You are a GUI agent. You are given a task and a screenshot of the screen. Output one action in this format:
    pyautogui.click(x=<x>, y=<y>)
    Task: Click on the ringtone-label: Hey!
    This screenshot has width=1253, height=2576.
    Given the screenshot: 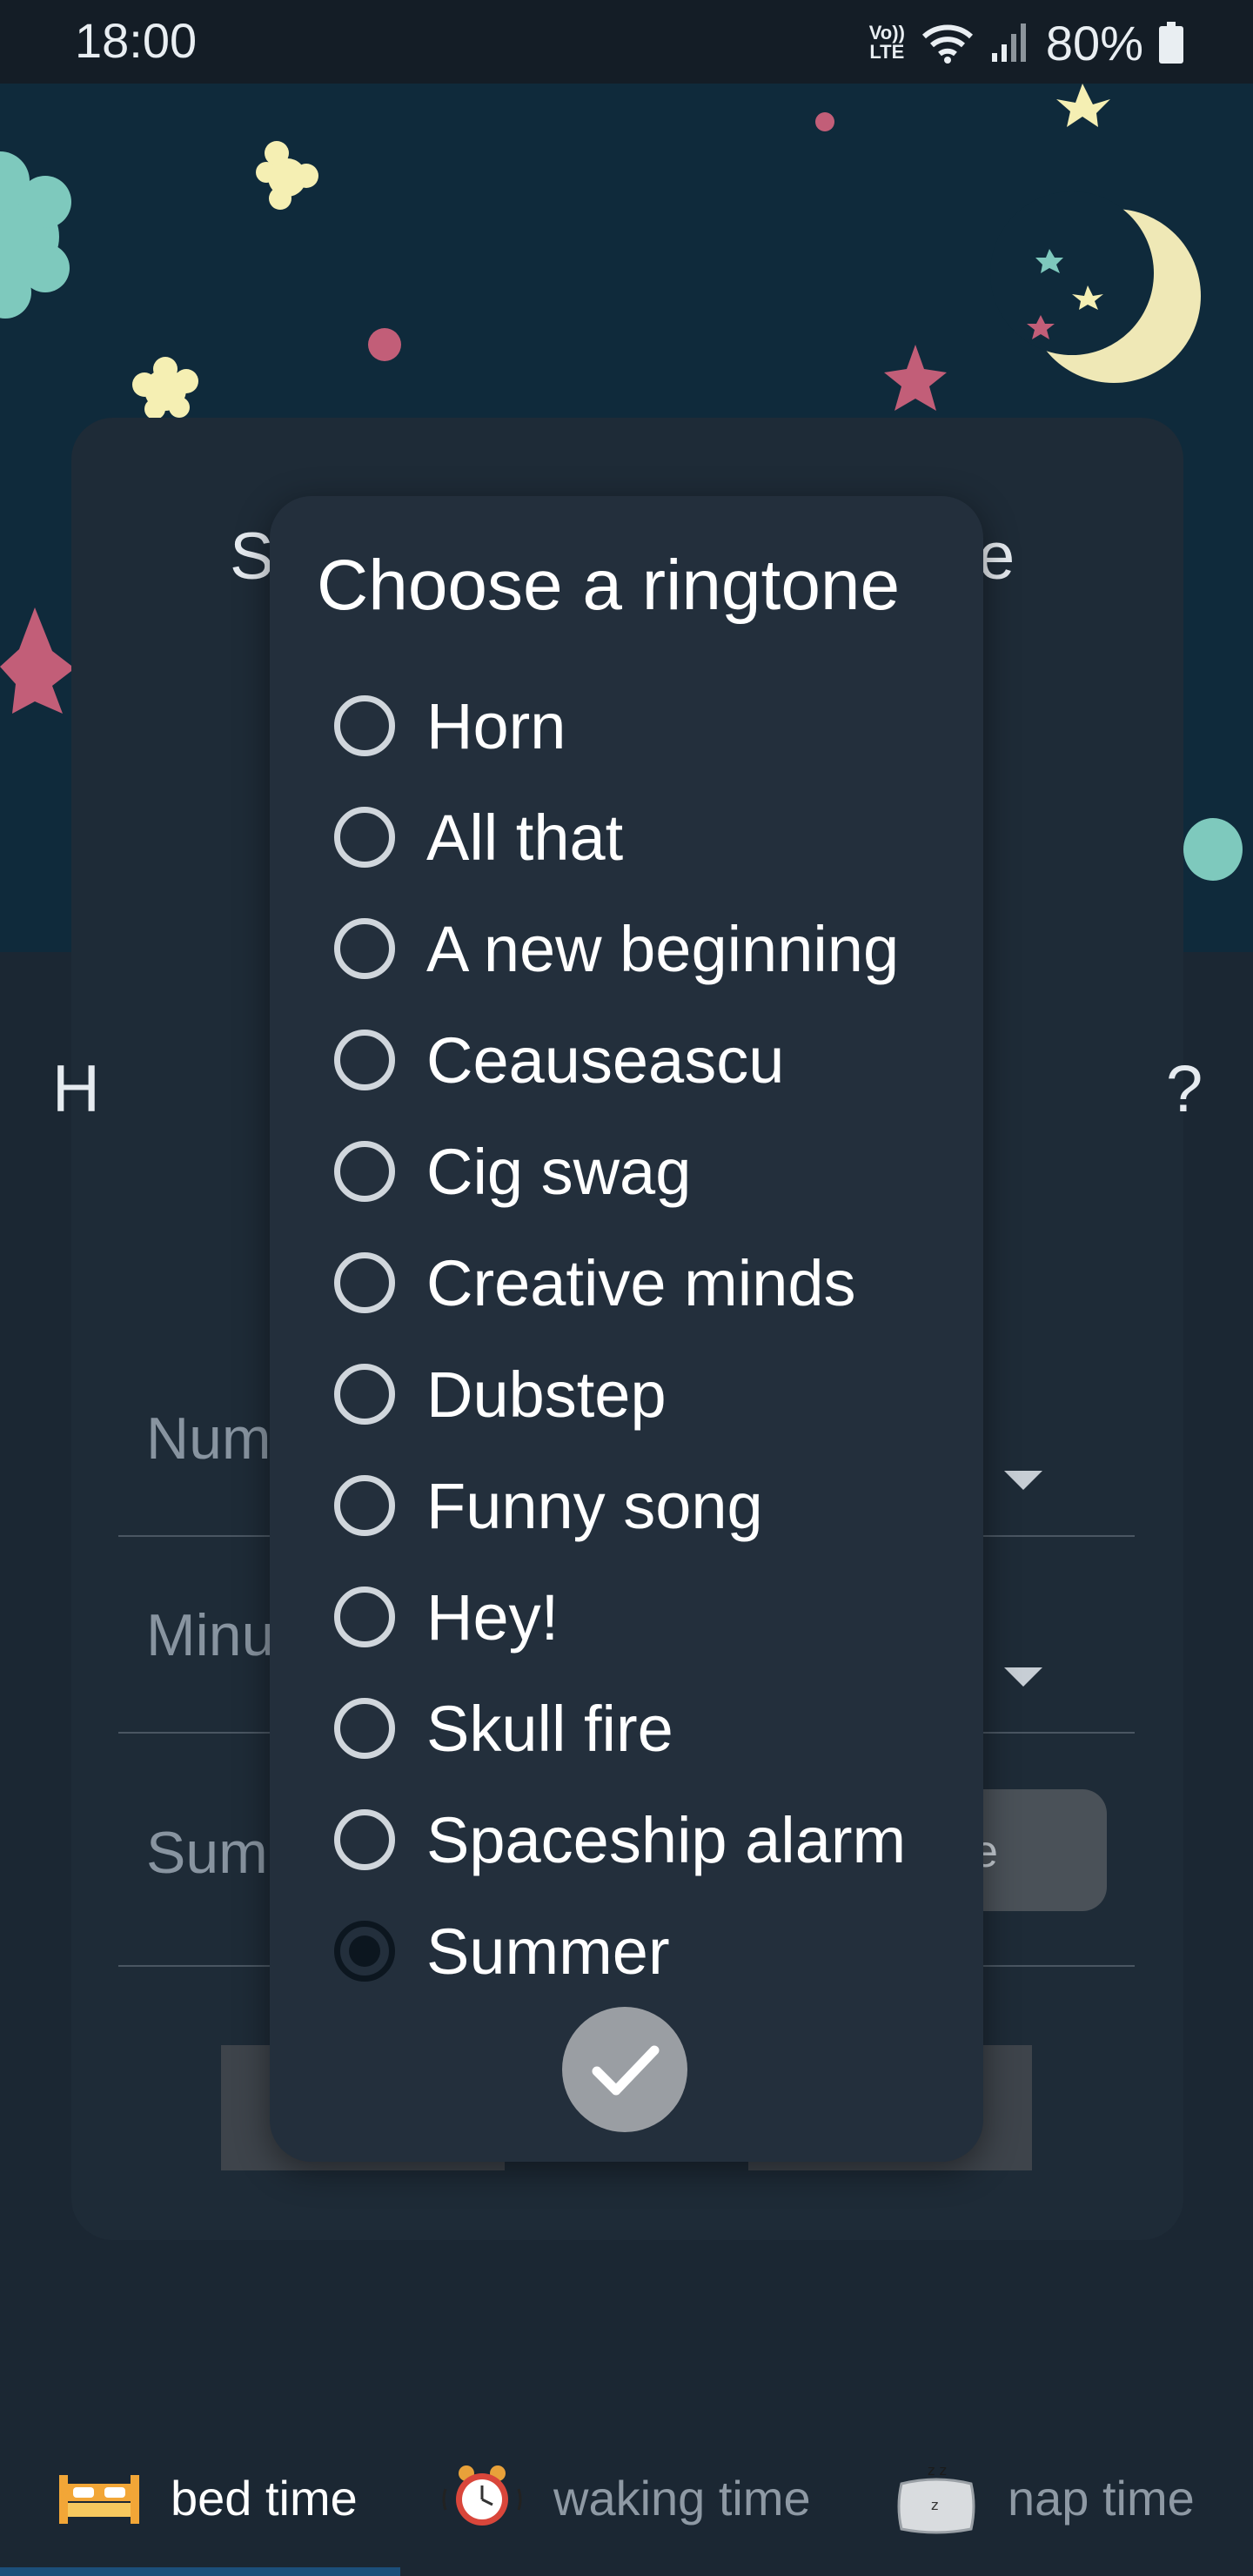 What is the action you would take?
    pyautogui.click(x=492, y=1617)
    